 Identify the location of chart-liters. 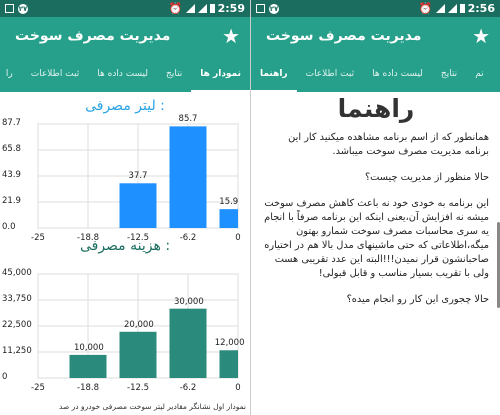
(138, 176).